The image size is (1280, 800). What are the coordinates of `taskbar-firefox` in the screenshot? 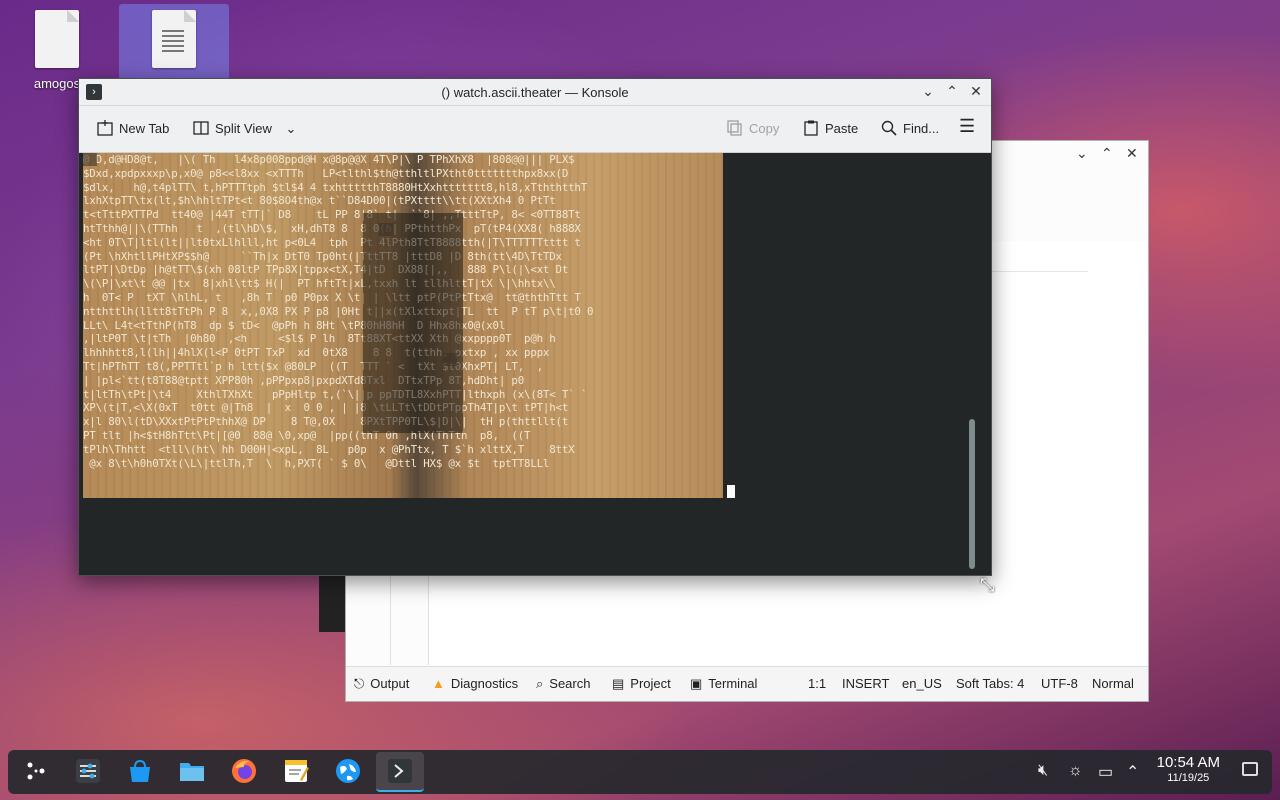 It's located at (244, 772).